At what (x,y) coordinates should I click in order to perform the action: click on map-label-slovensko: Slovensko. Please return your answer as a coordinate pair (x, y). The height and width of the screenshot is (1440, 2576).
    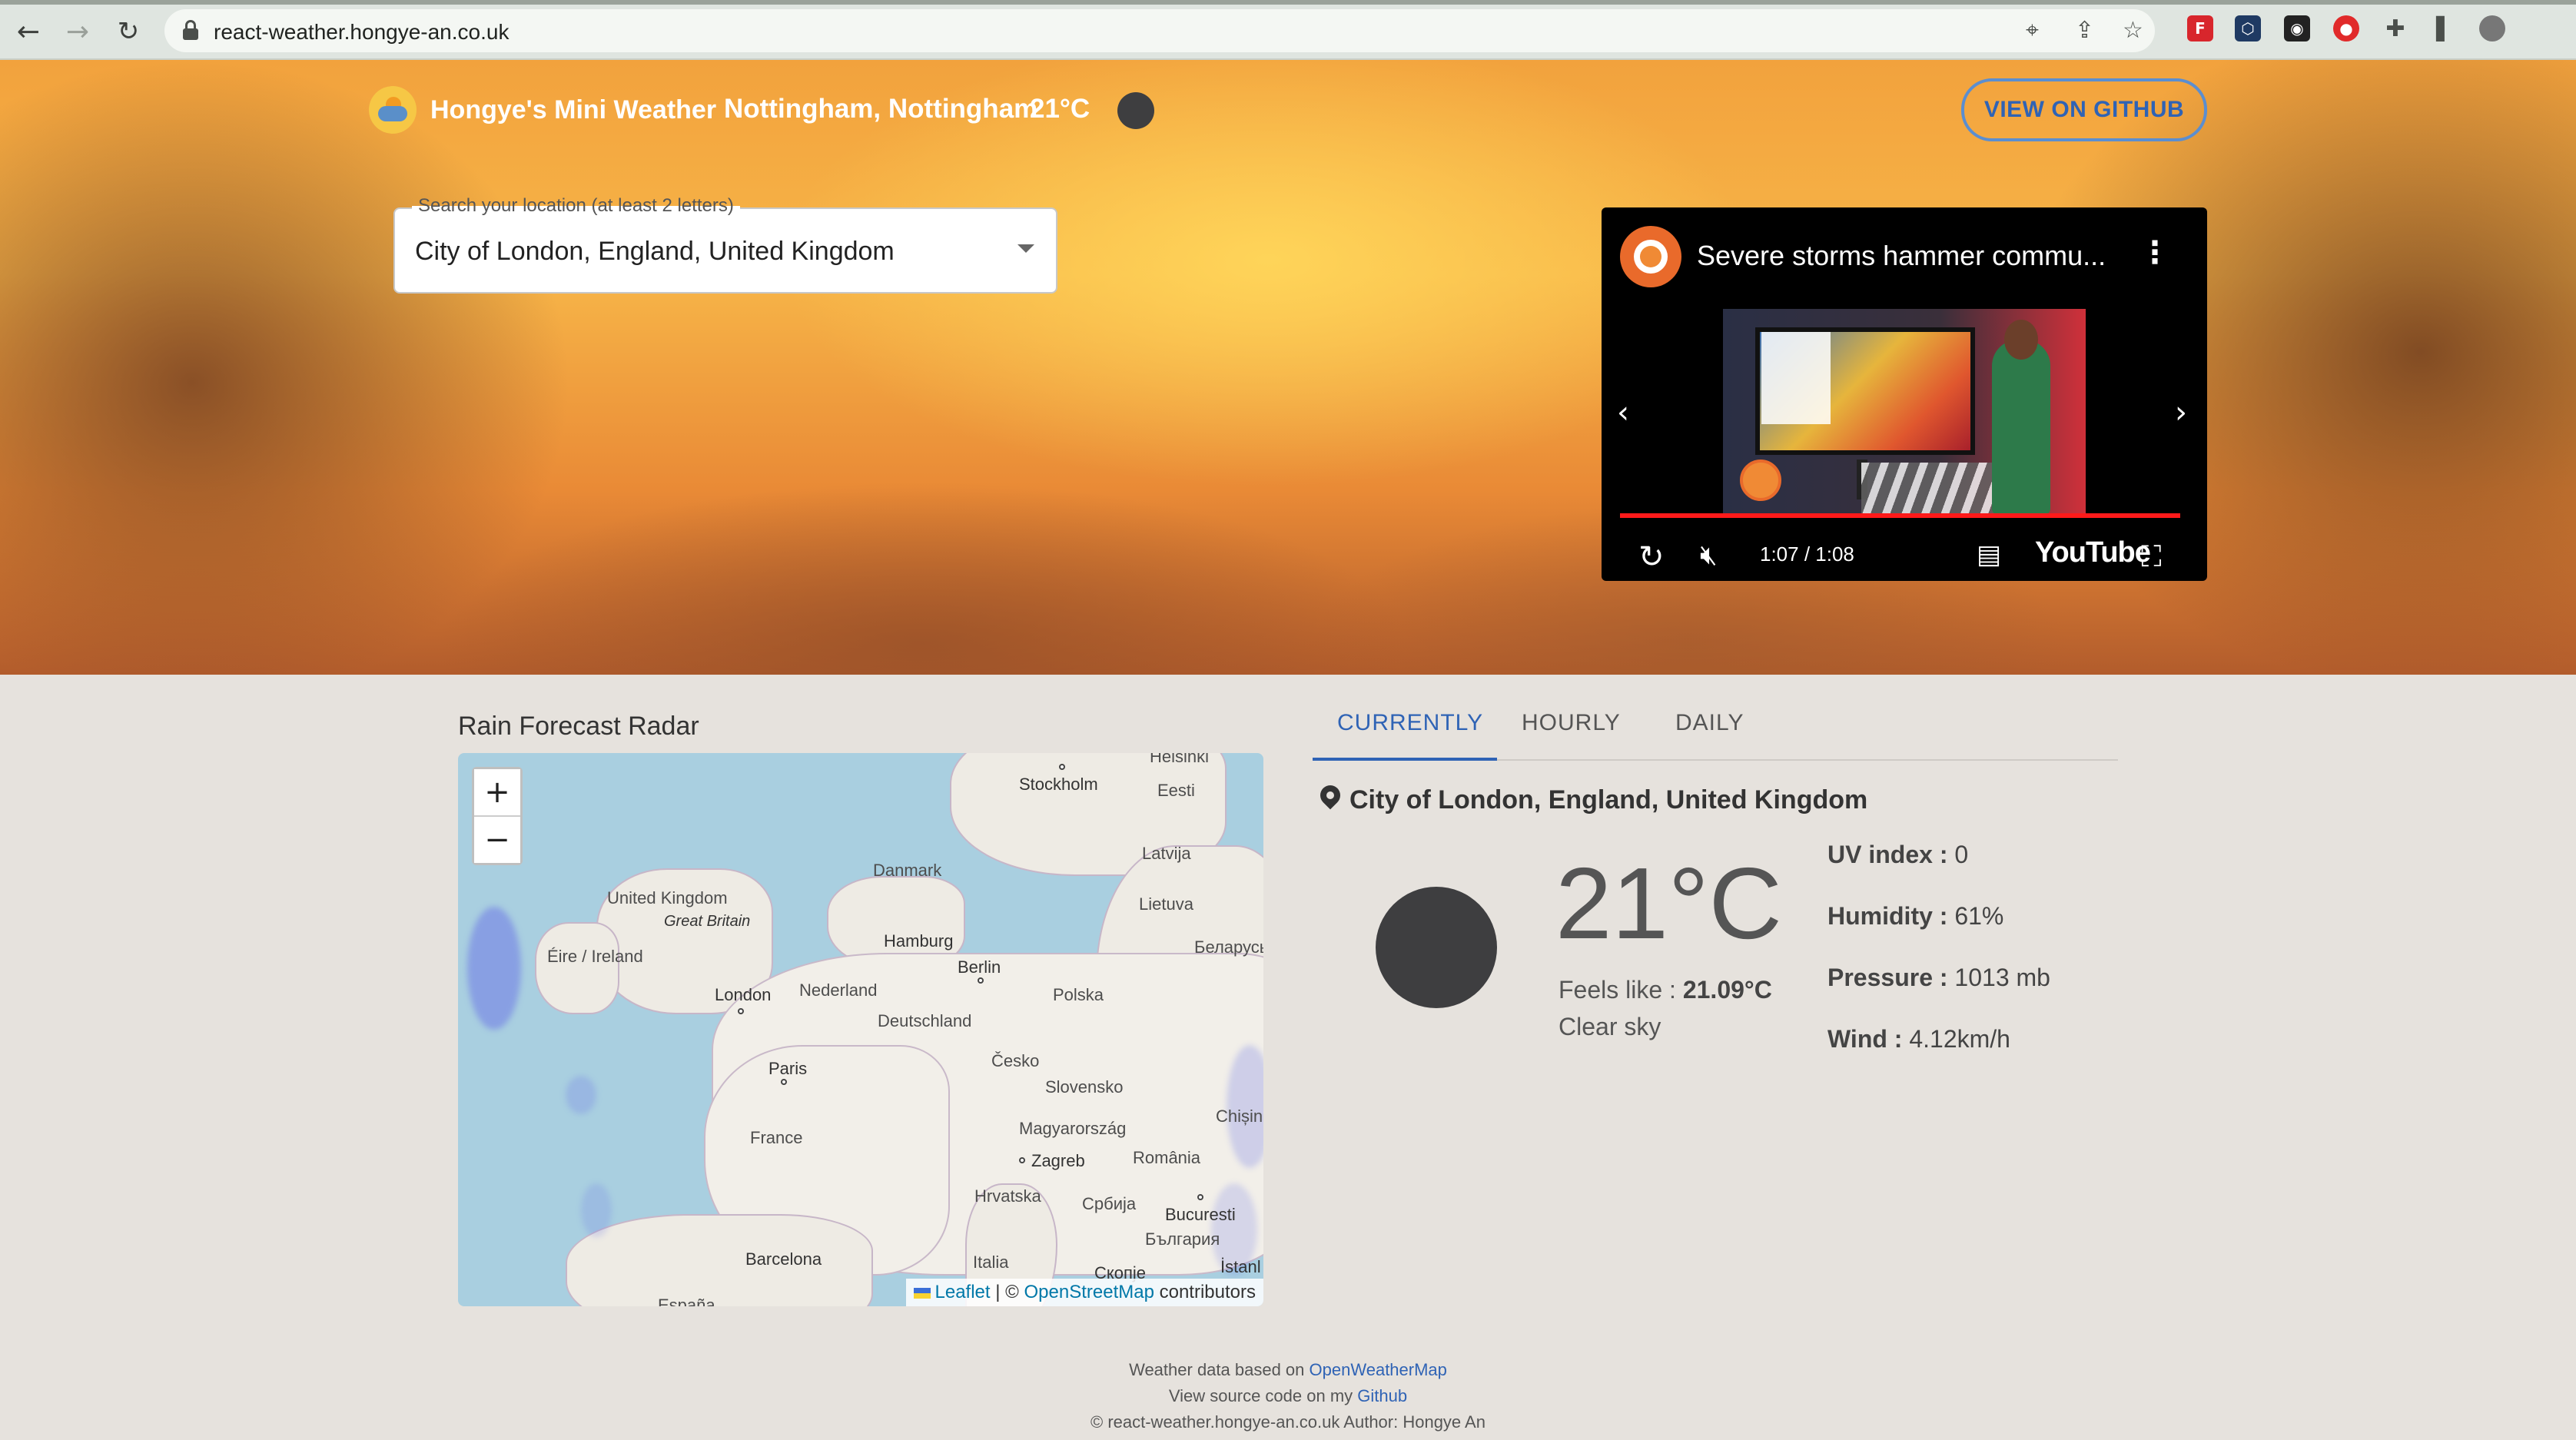
    Looking at the image, I should click on (1084, 1087).